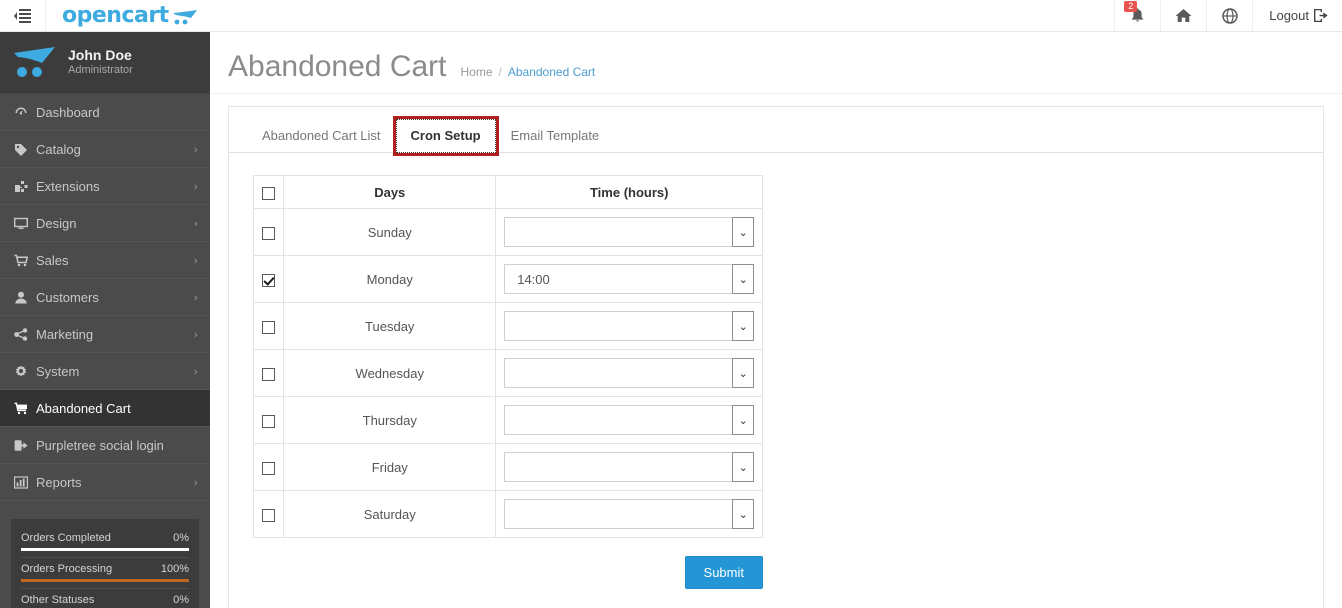 This screenshot has width=1342, height=608. Describe the element at coordinates (629, 192) in the screenshot. I see `time-column-header: Time (hours)` at that location.